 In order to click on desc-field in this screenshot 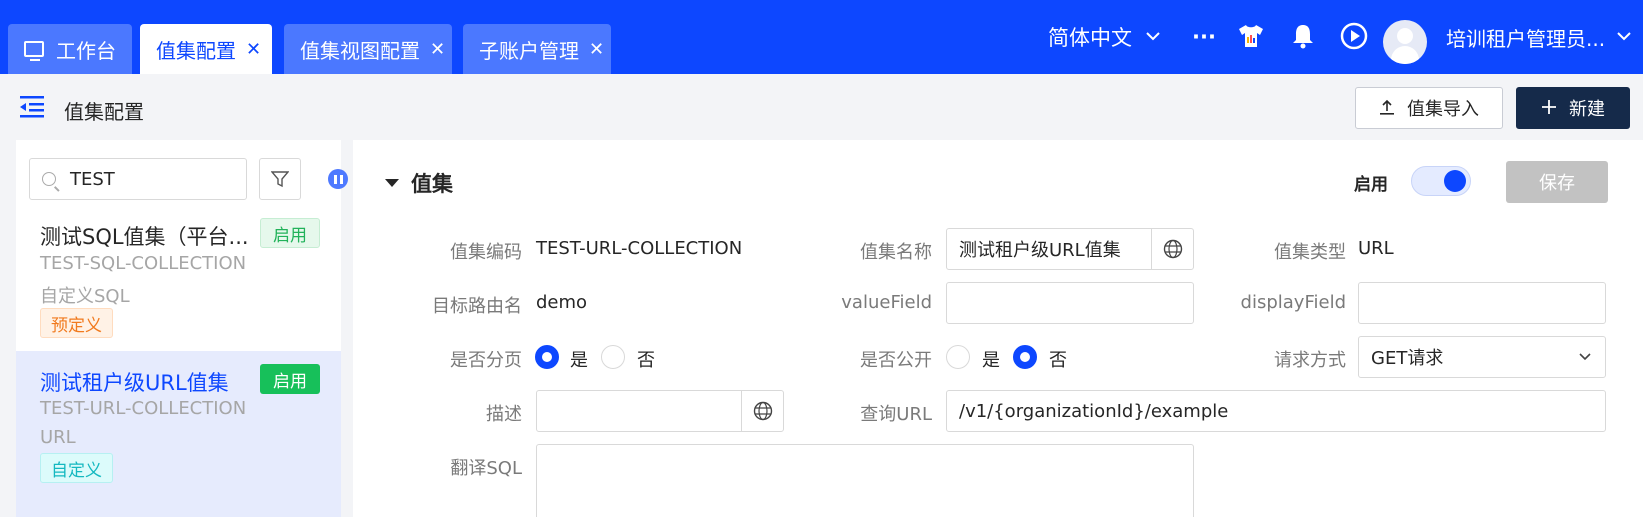, I will do `click(660, 411)`.